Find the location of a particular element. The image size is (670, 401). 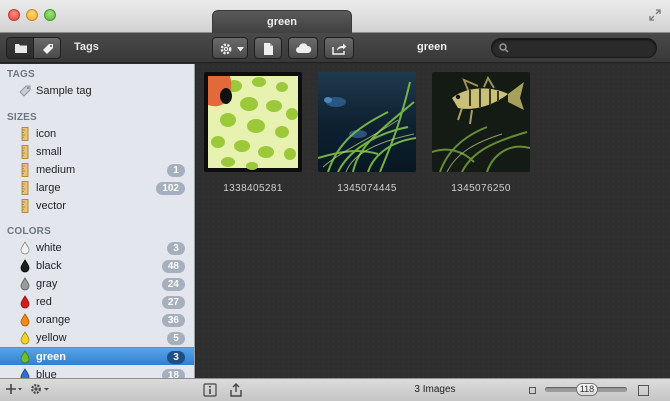

image-name: 1345074445 is located at coordinates (367, 188).